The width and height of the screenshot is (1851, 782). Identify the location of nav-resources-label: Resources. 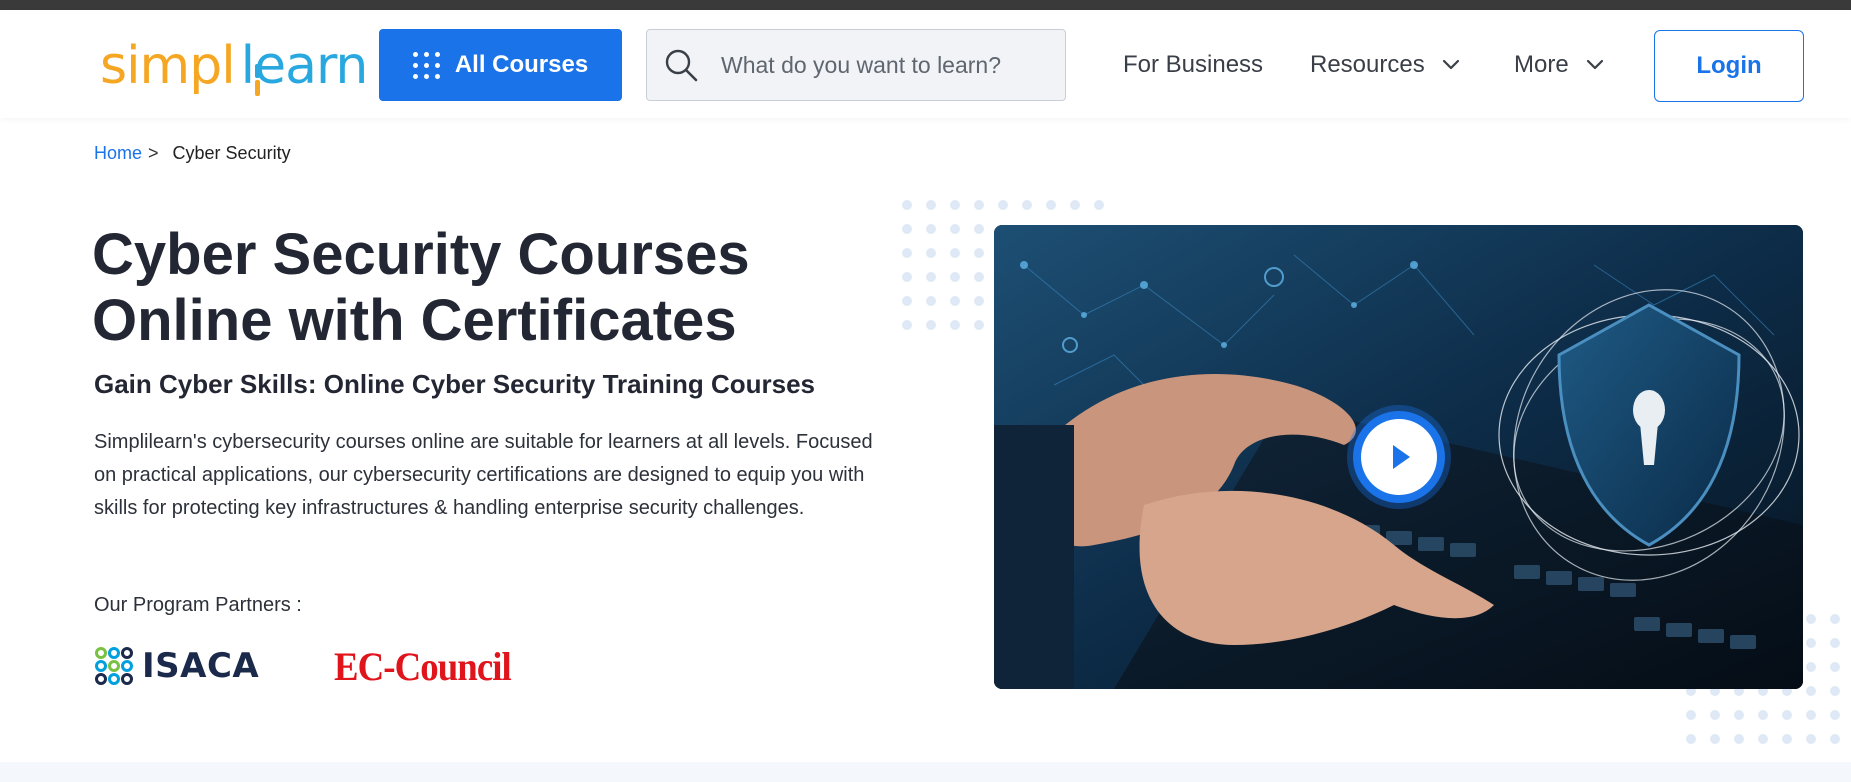
(1367, 64).